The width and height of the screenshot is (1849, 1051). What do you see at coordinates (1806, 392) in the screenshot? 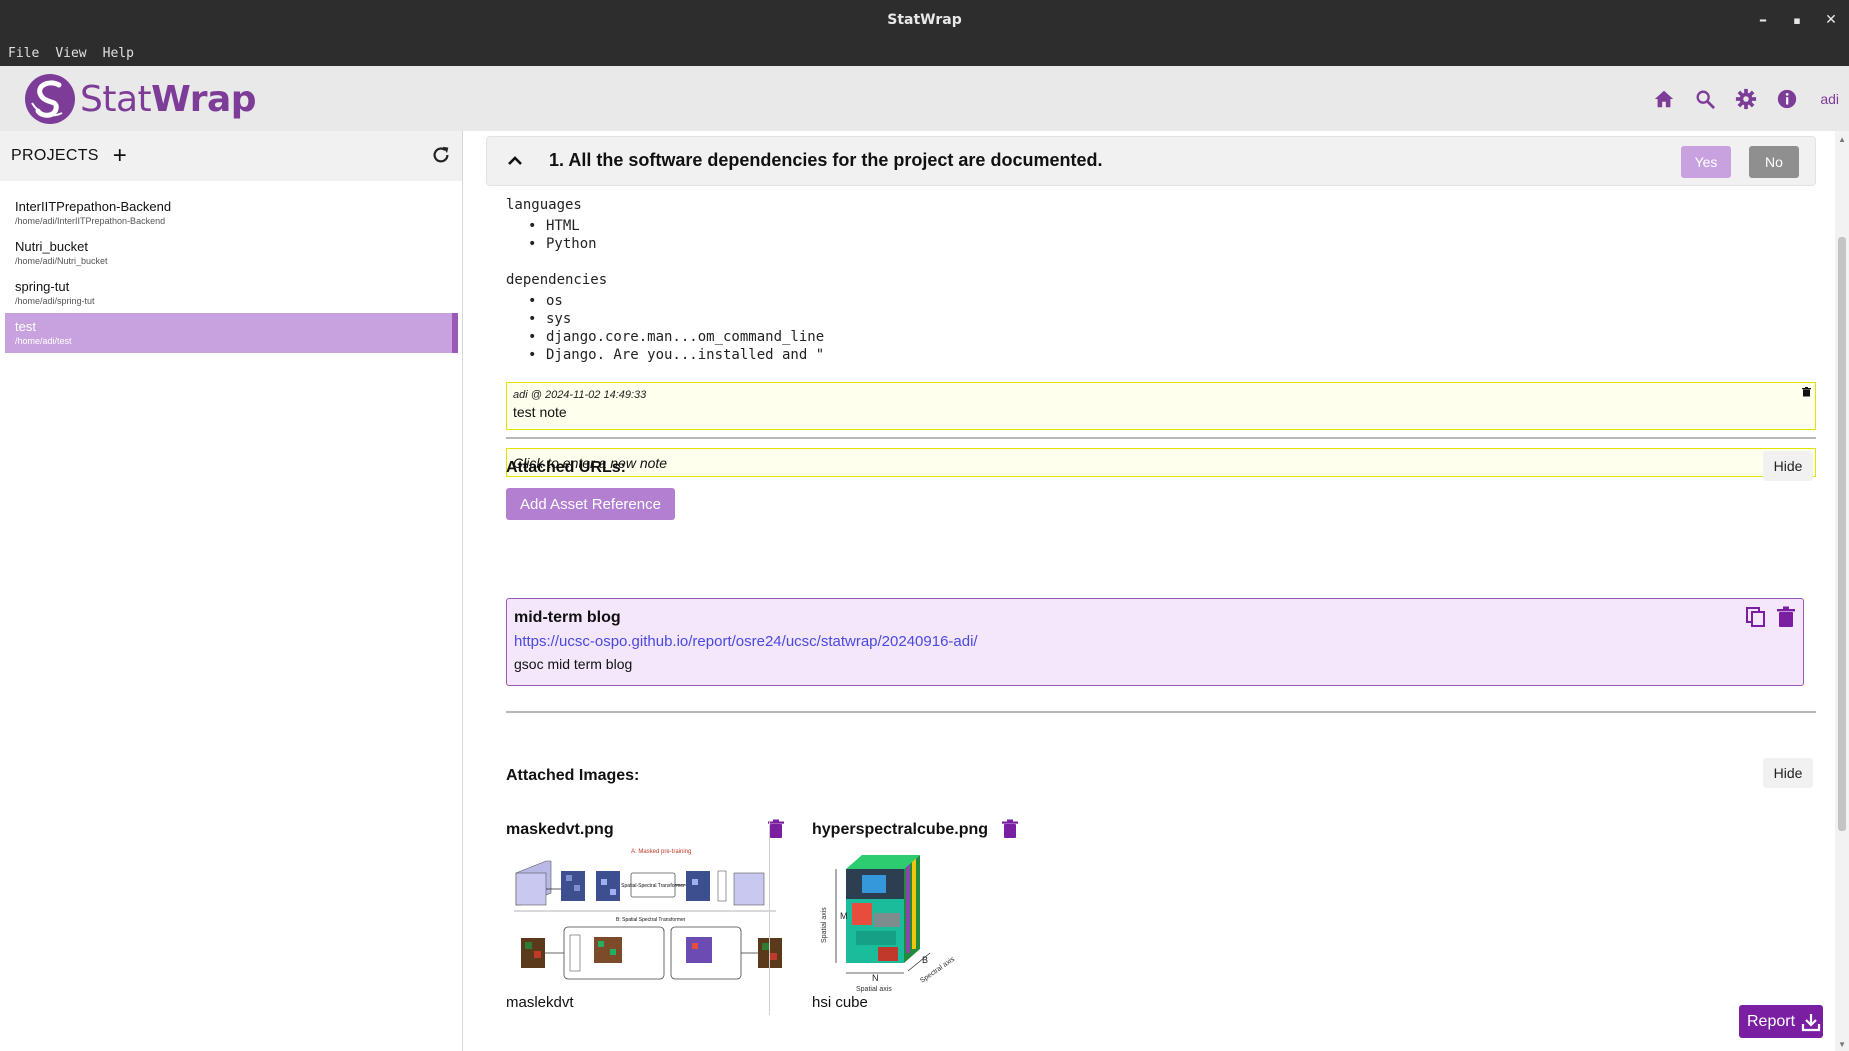
I see `note-delete-icon` at bounding box center [1806, 392].